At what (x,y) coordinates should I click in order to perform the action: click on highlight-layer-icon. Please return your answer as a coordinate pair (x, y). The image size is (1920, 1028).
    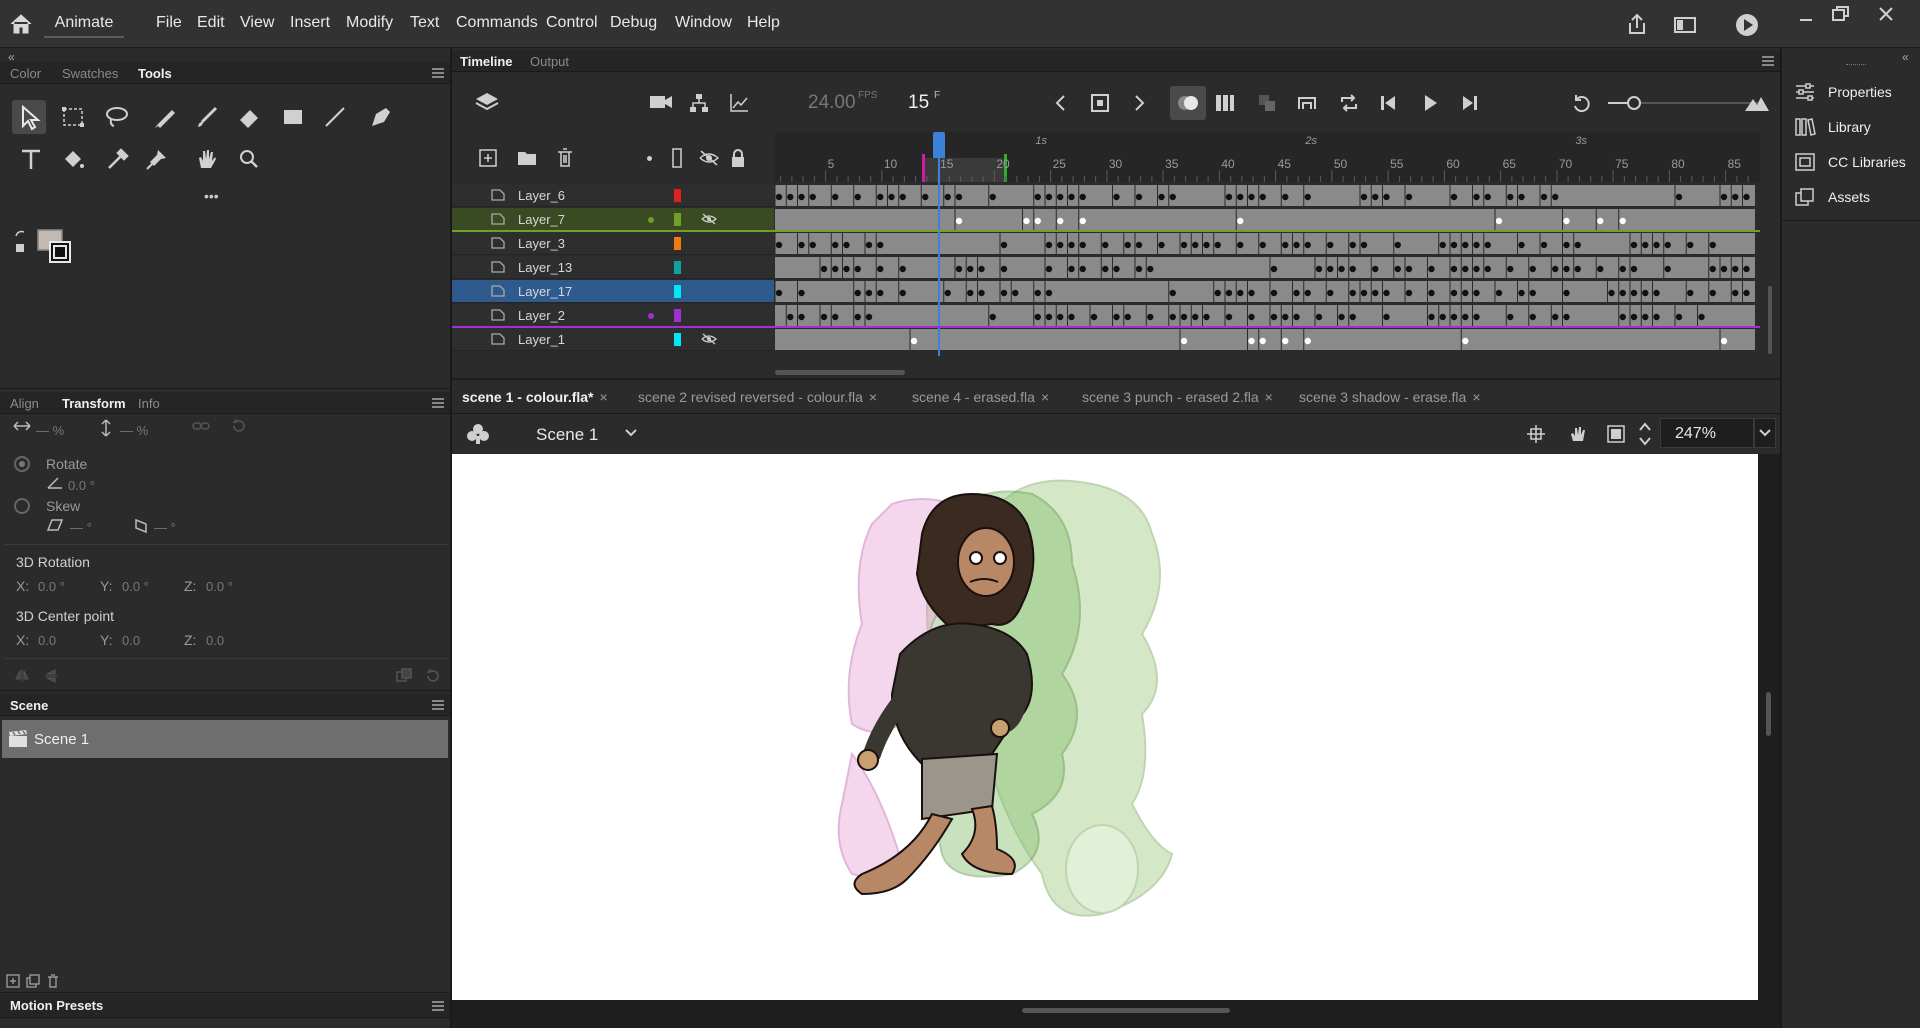
    Looking at the image, I should click on (649, 158).